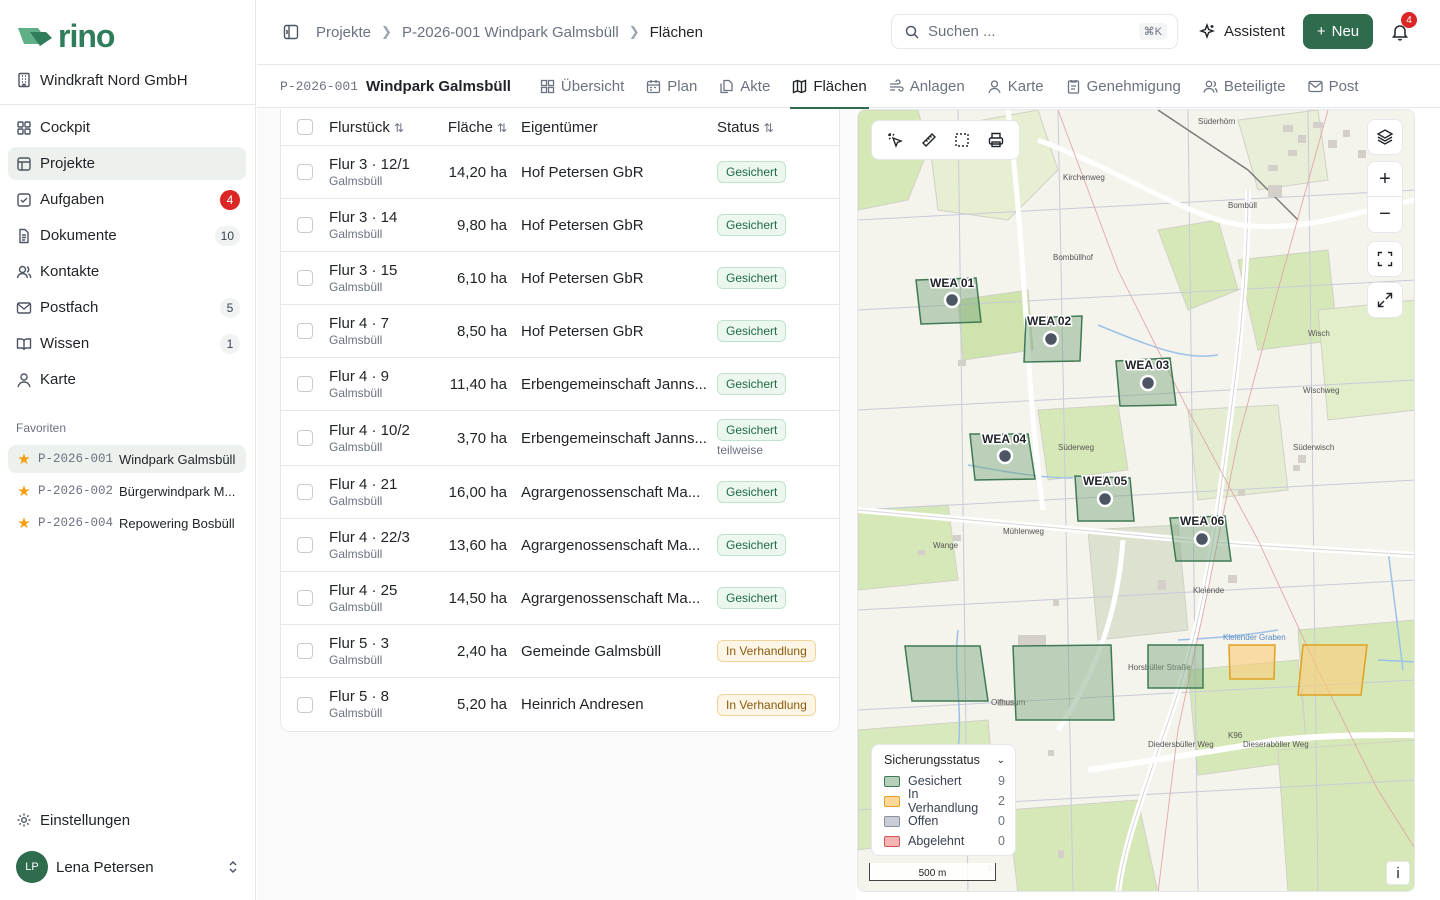 This screenshot has height=900, width=1440. I want to click on fit-bounds-button, so click(1385, 259).